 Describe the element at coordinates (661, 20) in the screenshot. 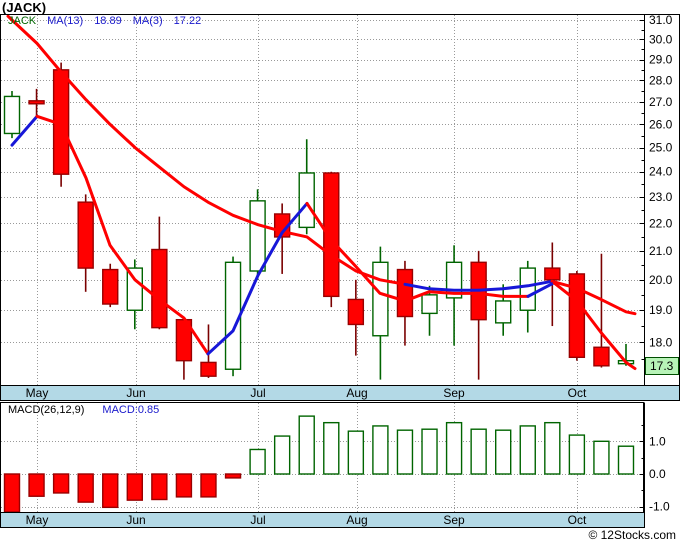

I see `price-tick-label: 31.0` at that location.